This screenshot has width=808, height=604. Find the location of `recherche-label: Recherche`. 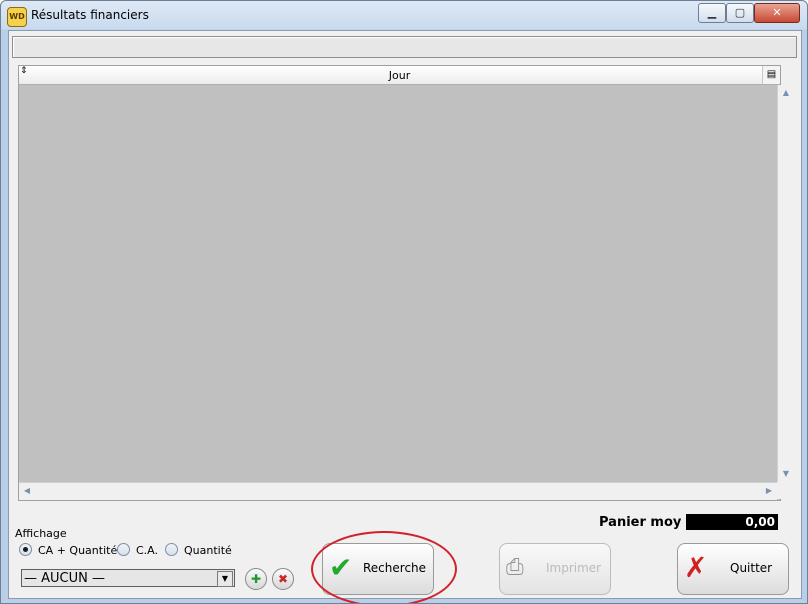

recherche-label: Recherche is located at coordinates (395, 568).